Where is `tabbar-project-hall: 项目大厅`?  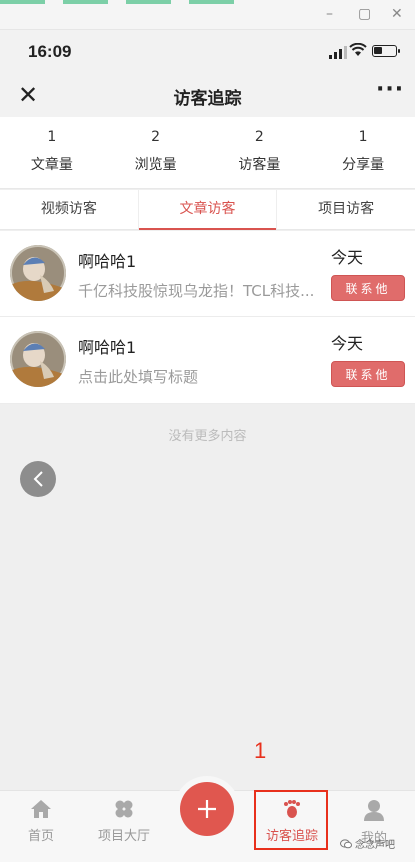
tabbar-project-hall: 项目大厅 is located at coordinates (124, 821).